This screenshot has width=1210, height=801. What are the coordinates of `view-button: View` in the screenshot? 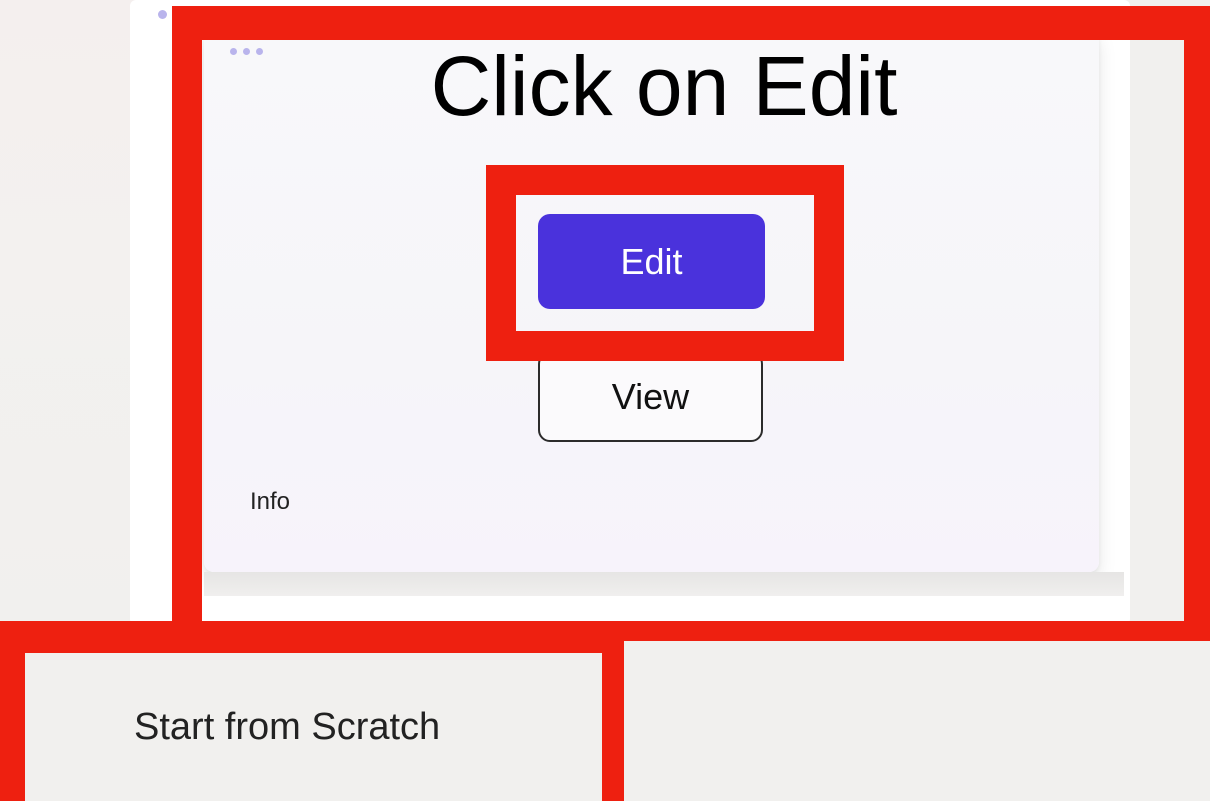 It's located at (650, 397).